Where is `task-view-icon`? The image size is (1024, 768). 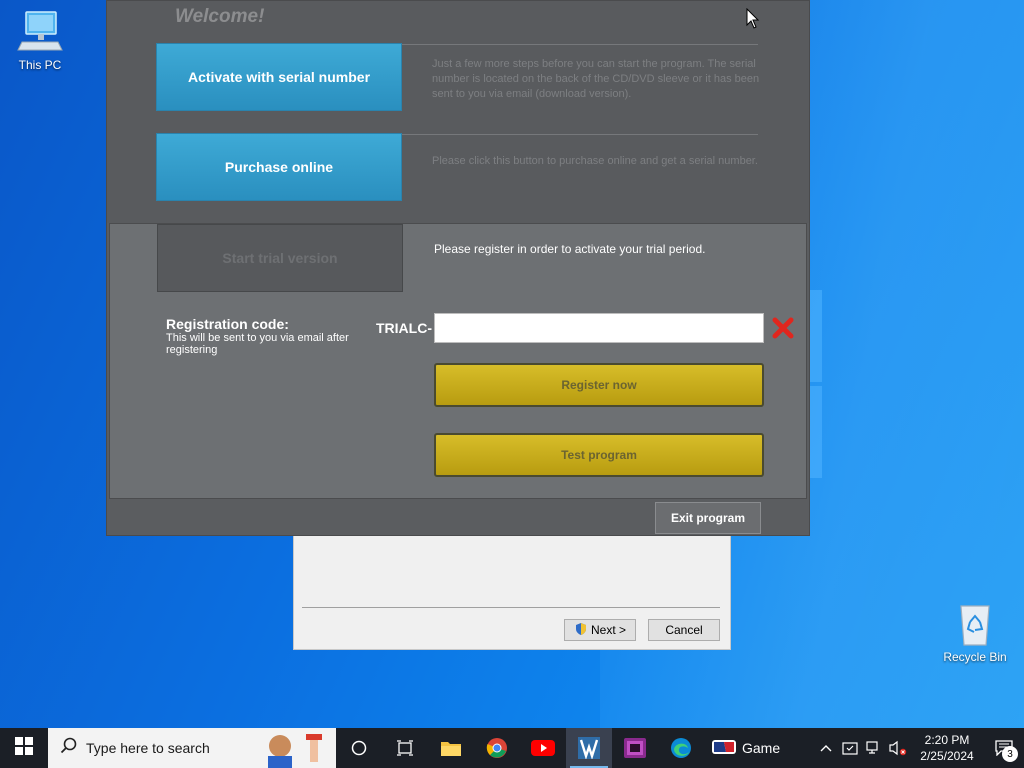
task-view-icon is located at coordinates (405, 748).